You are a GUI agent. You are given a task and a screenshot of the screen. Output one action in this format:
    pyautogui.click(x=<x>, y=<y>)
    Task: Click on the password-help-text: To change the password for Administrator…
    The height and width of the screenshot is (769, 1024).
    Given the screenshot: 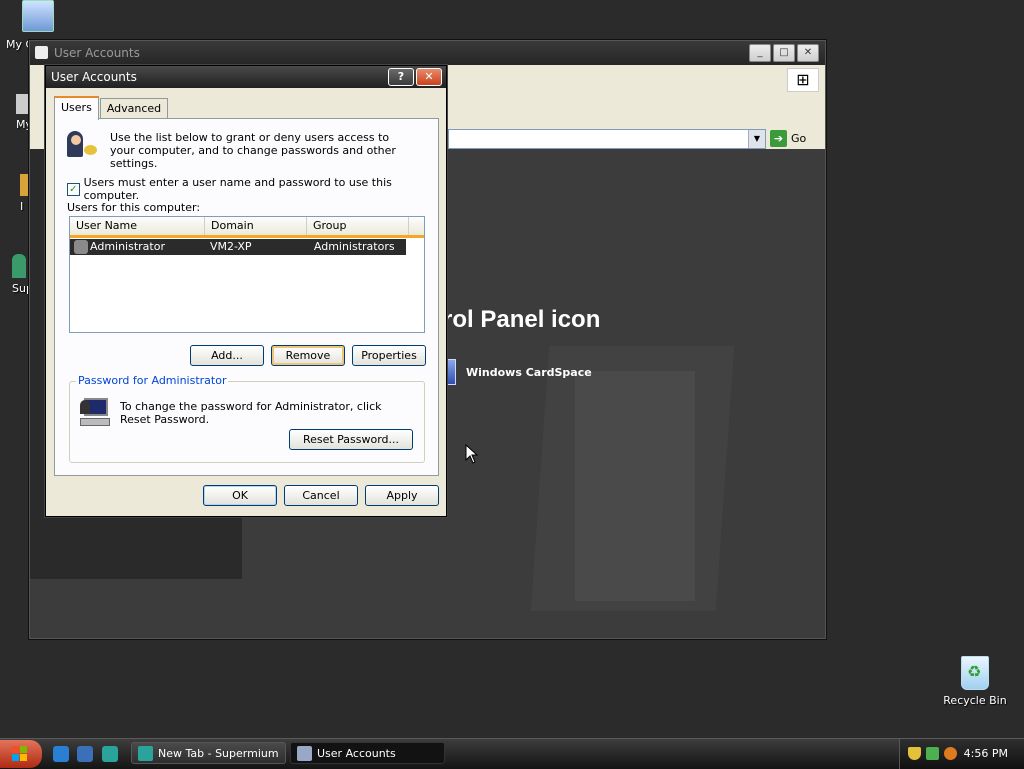 What is the action you would take?
    pyautogui.click(x=251, y=413)
    